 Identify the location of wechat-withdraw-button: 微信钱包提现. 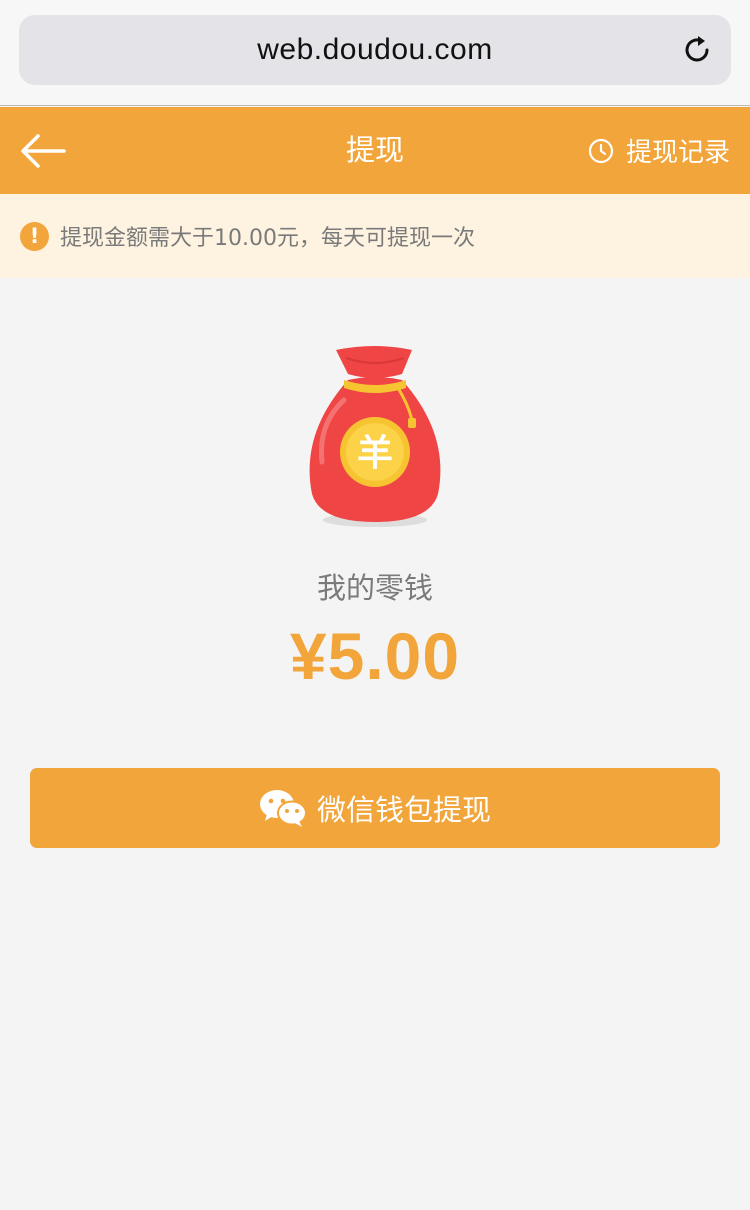
(375, 808).